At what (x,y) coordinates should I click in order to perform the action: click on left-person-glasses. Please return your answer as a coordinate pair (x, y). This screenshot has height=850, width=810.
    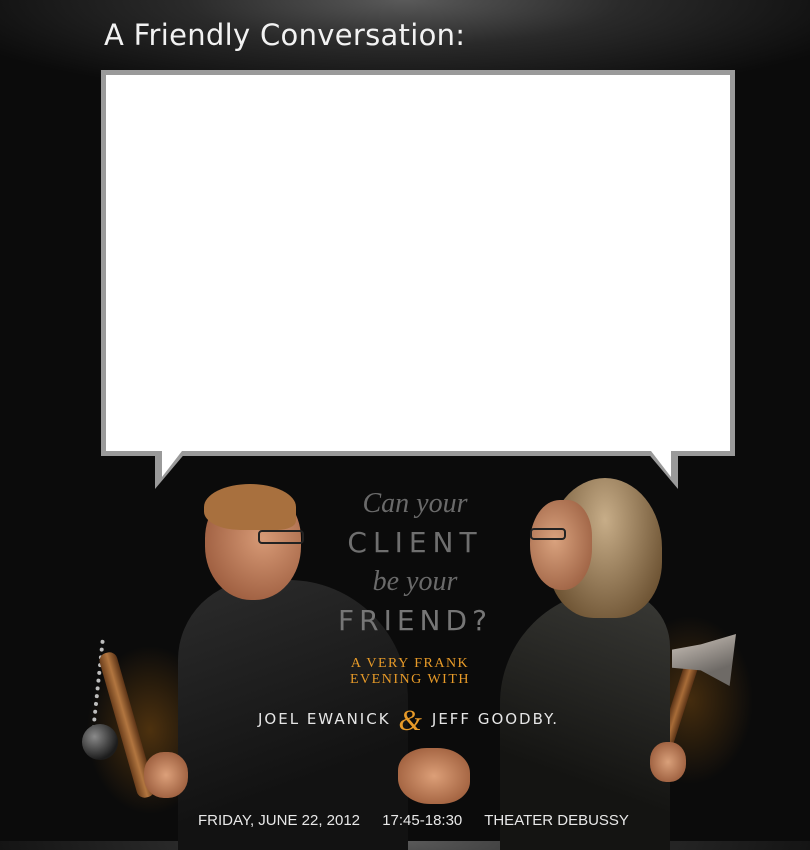
    Looking at the image, I should click on (281, 537).